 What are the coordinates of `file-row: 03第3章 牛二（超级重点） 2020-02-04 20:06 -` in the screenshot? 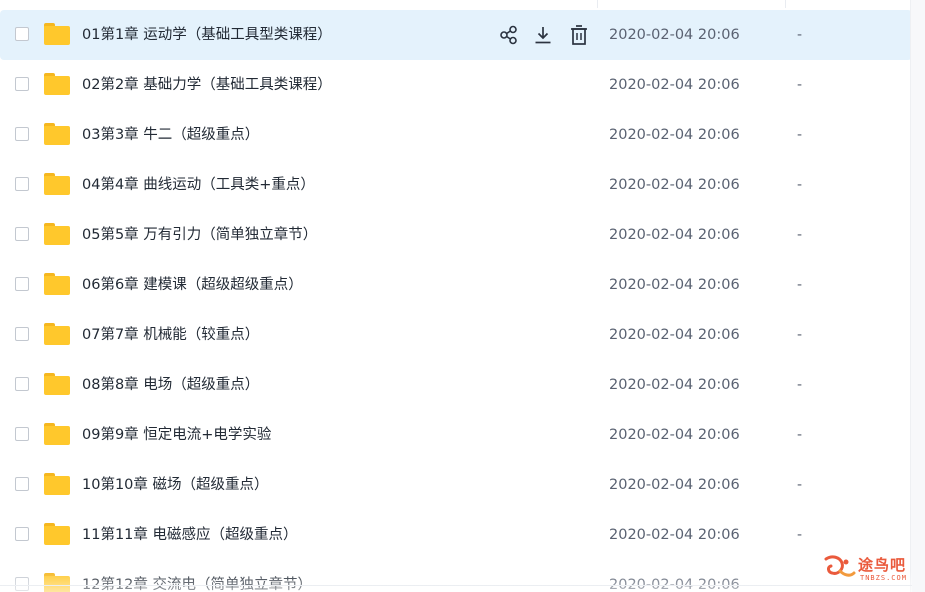 It's located at (456, 135).